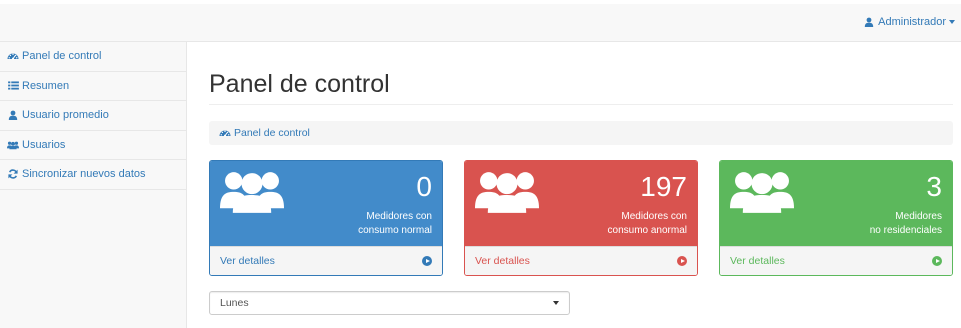 This screenshot has height=328, width=961. Describe the element at coordinates (906, 224) in the screenshot. I see `card-label: Medidores no residenciales` at that location.